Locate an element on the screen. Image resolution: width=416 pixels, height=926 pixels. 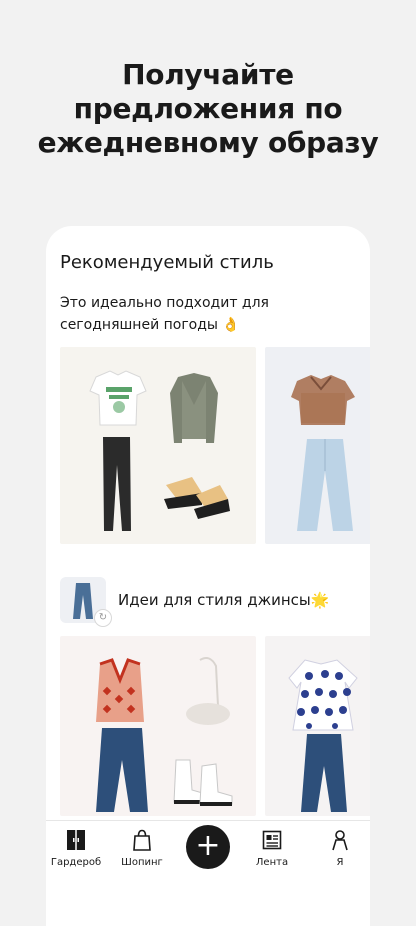
headline-line-3: ежедневному образу is located at coordinates (208, 142).